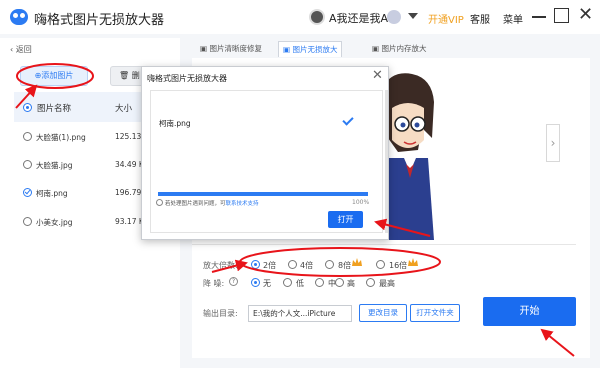  I want to click on file-name: 小美女.jpg, so click(54, 222).